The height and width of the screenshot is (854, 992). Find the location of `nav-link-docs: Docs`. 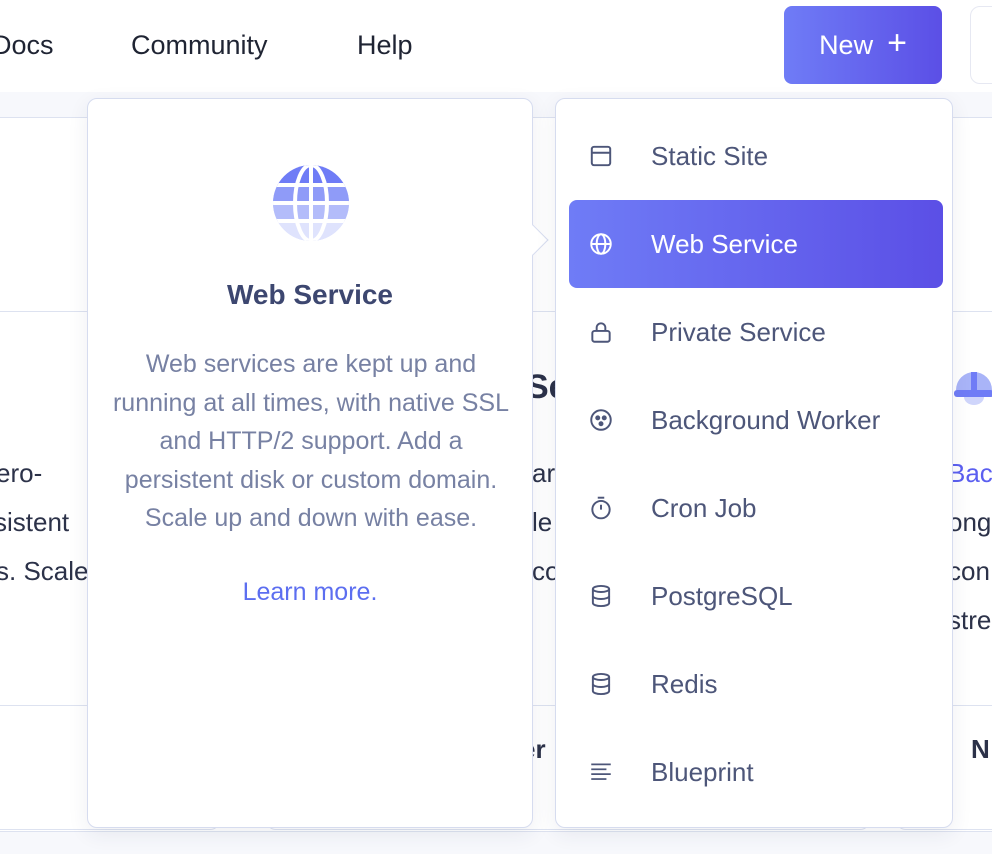

nav-link-docs: Docs is located at coordinates (27, 45).